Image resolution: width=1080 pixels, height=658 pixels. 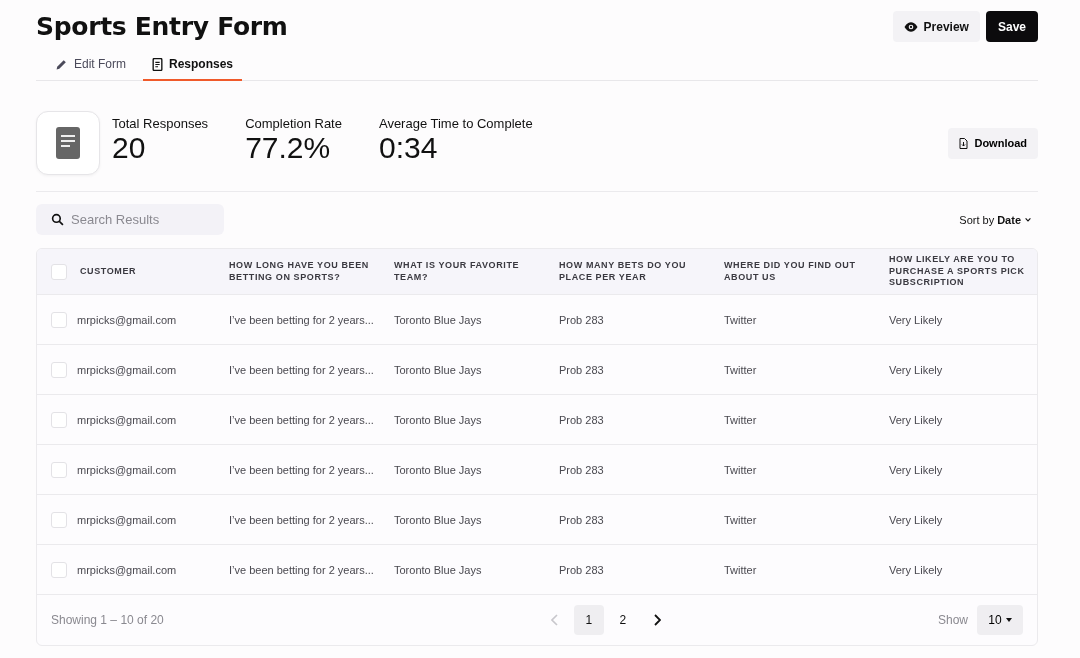 What do you see at coordinates (964, 143) in the screenshot?
I see `file-download-icon` at bounding box center [964, 143].